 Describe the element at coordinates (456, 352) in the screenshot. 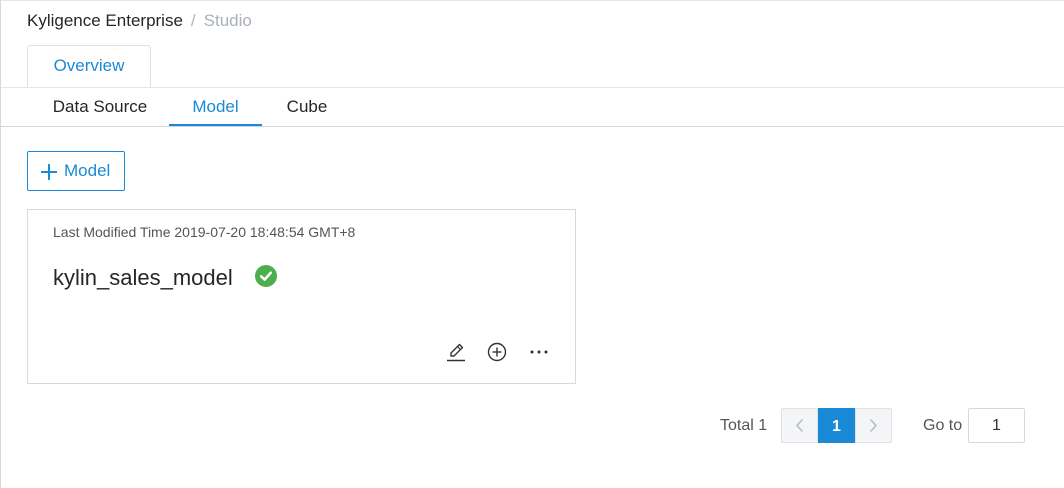

I see `edit-icon` at that location.